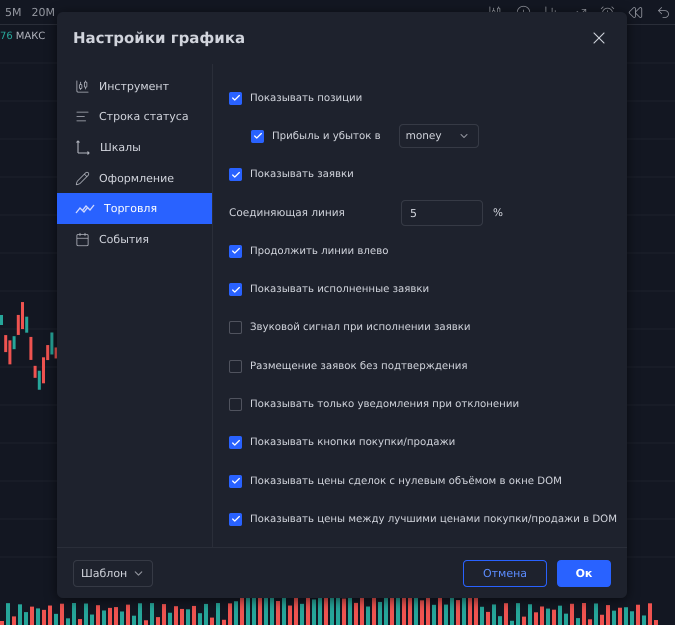  What do you see at coordinates (83, 147) in the screenshot?
I see `axes-icon` at bounding box center [83, 147].